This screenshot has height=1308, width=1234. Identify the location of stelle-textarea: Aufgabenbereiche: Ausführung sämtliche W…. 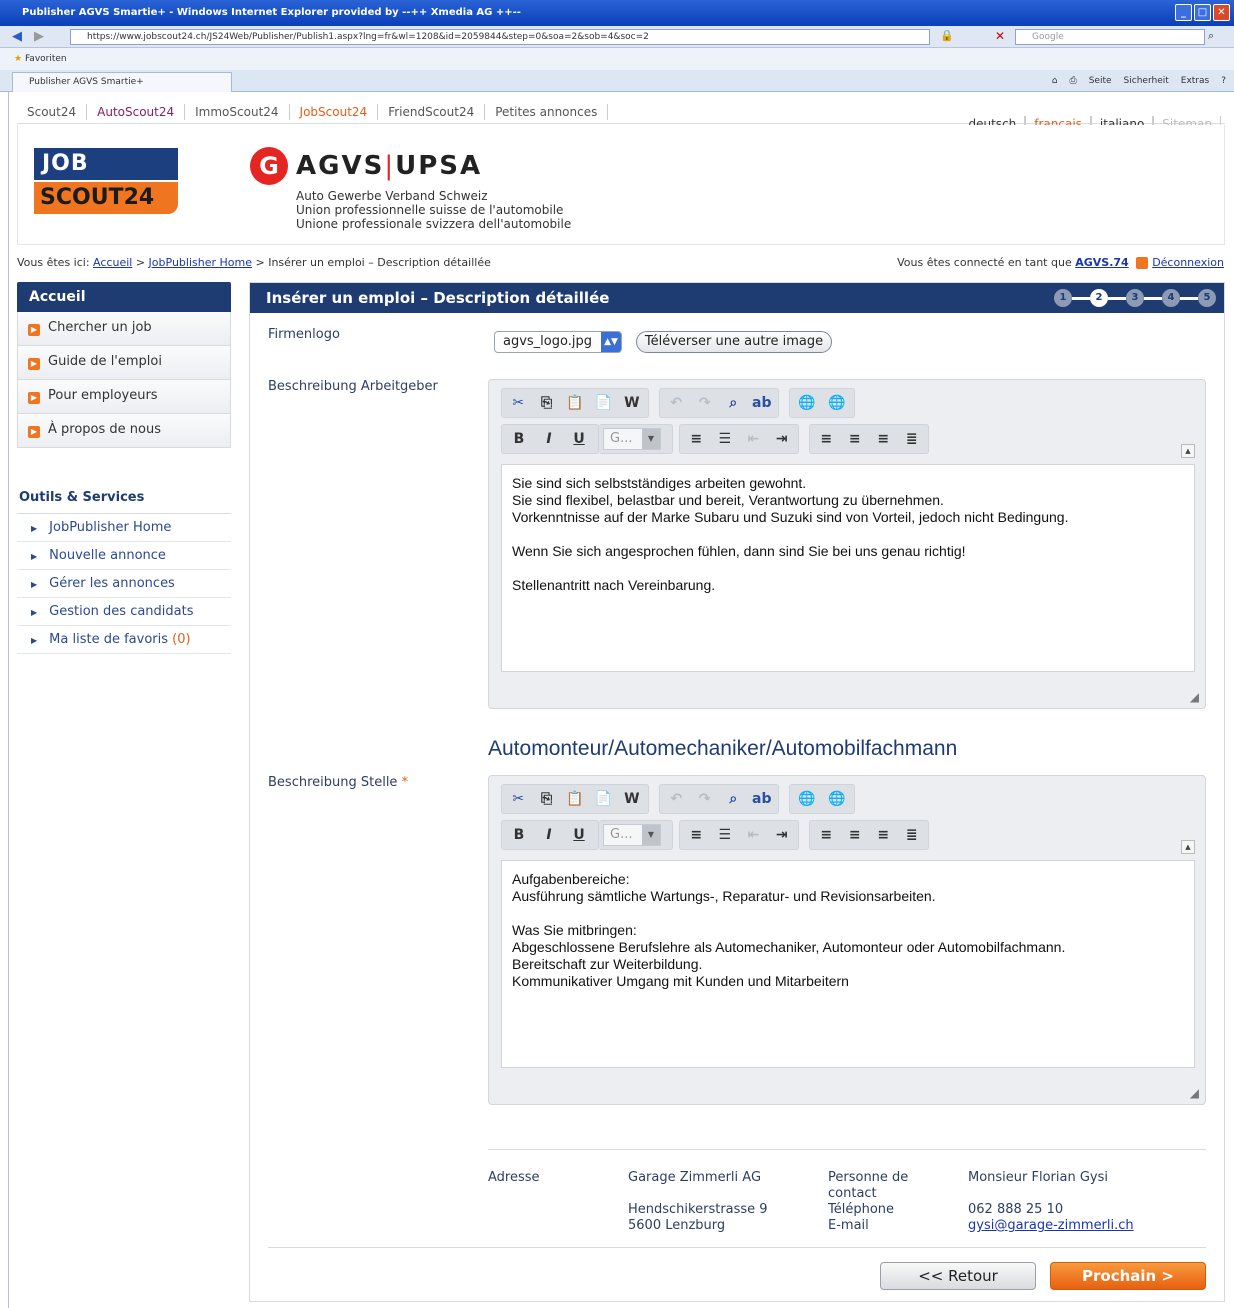
(848, 964).